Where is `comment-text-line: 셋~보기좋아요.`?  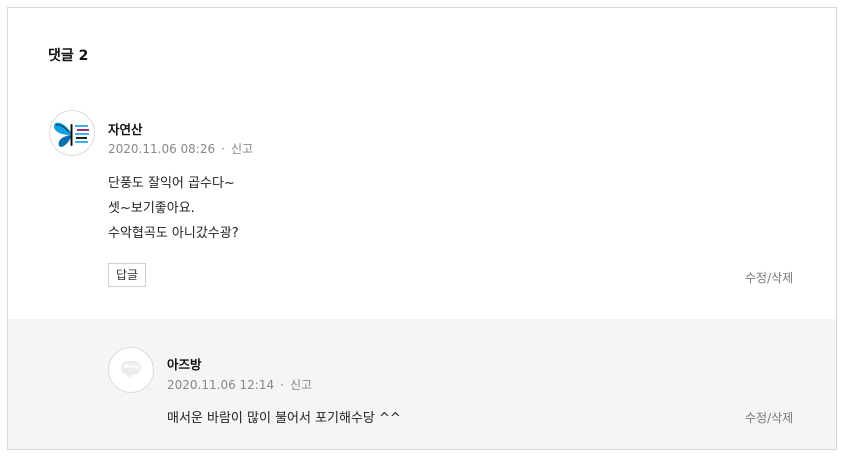
comment-text-line: 셋~보기좋아요. is located at coordinates (151, 208).